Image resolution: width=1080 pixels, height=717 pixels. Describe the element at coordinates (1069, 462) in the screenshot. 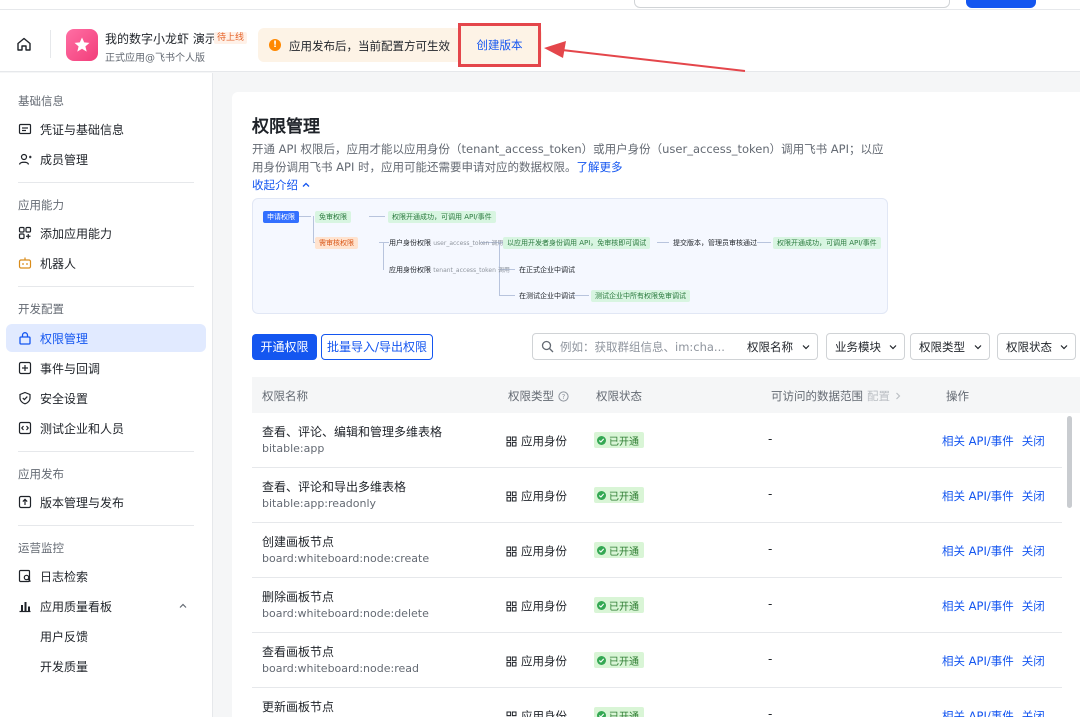

I see `table-scrollbar` at that location.